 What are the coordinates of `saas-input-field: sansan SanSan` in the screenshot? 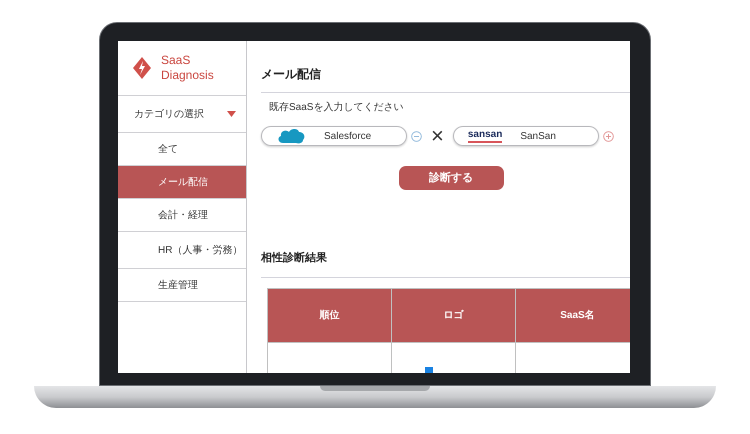 It's located at (525, 136).